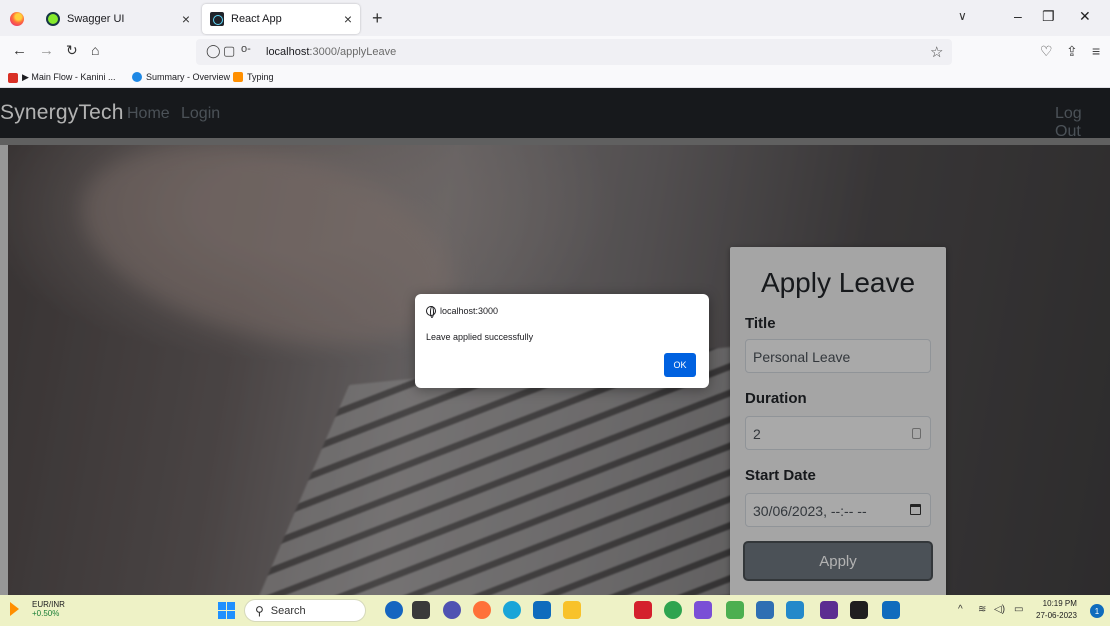 The width and height of the screenshot is (1110, 626). What do you see at coordinates (936, 52) in the screenshot?
I see `bookmark-star-icon: ☆` at bounding box center [936, 52].